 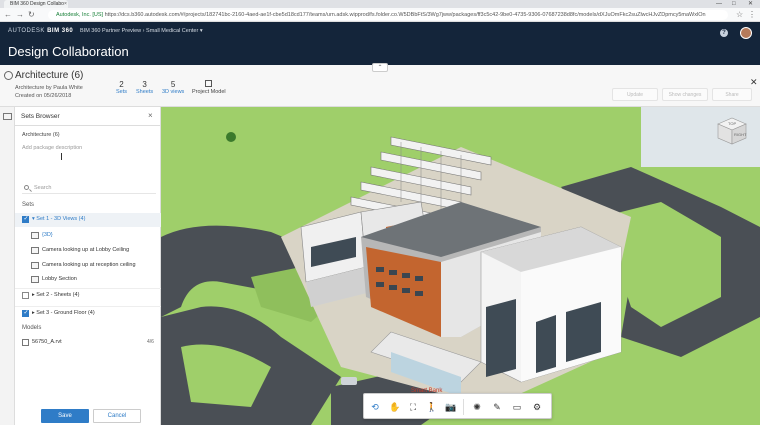 What do you see at coordinates (20, 15) in the screenshot?
I see `forward-icon: →` at bounding box center [20, 15].